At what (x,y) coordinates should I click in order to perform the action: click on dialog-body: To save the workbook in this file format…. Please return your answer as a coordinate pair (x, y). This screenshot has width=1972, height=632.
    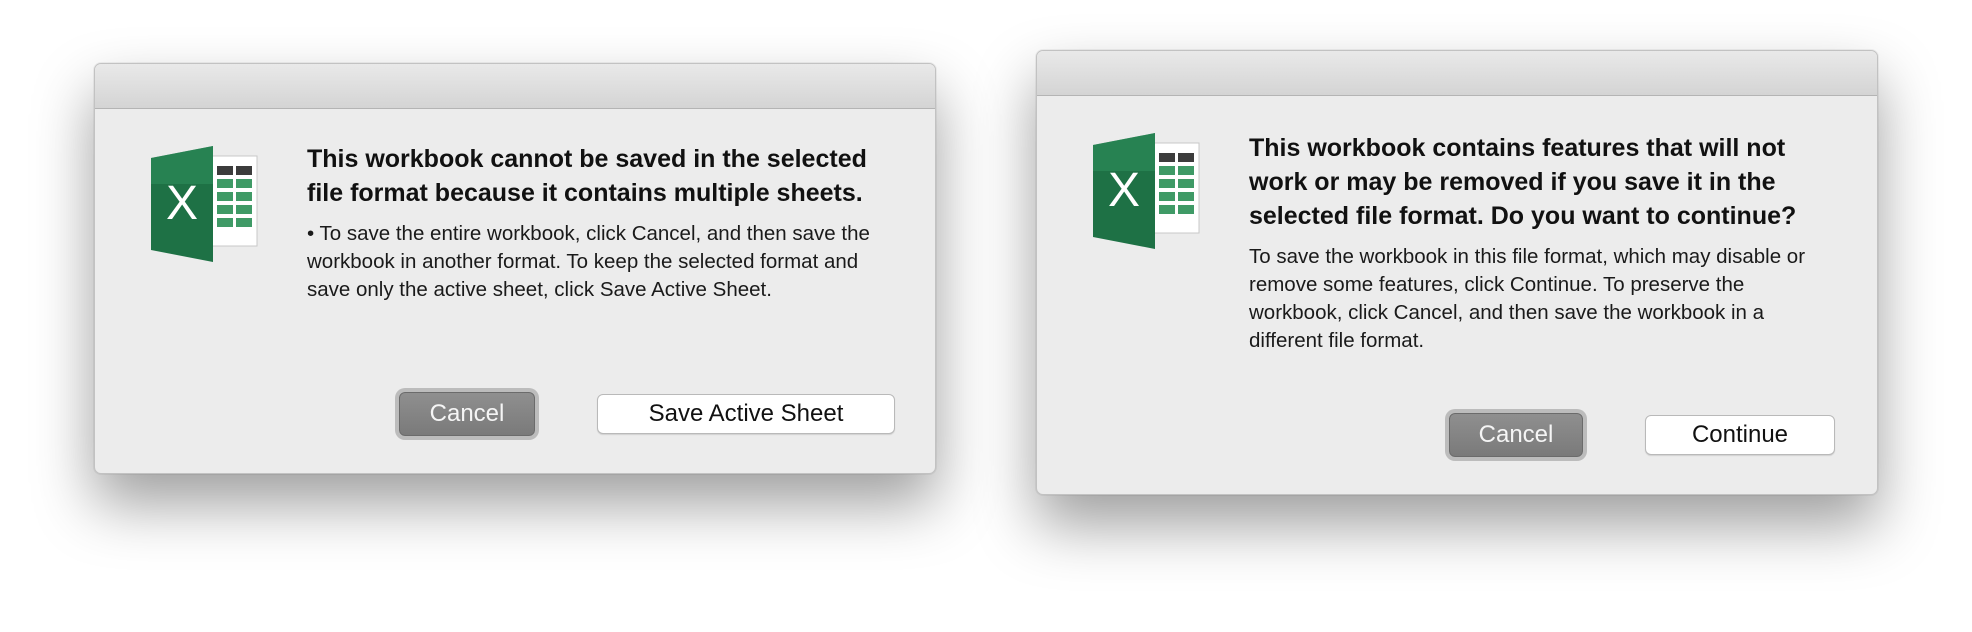
    Looking at the image, I should click on (1527, 298).